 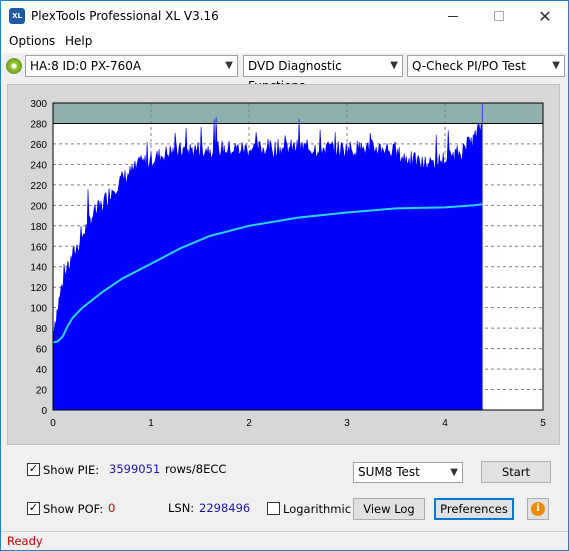 I want to click on menu-options: Options, so click(x=32, y=41).